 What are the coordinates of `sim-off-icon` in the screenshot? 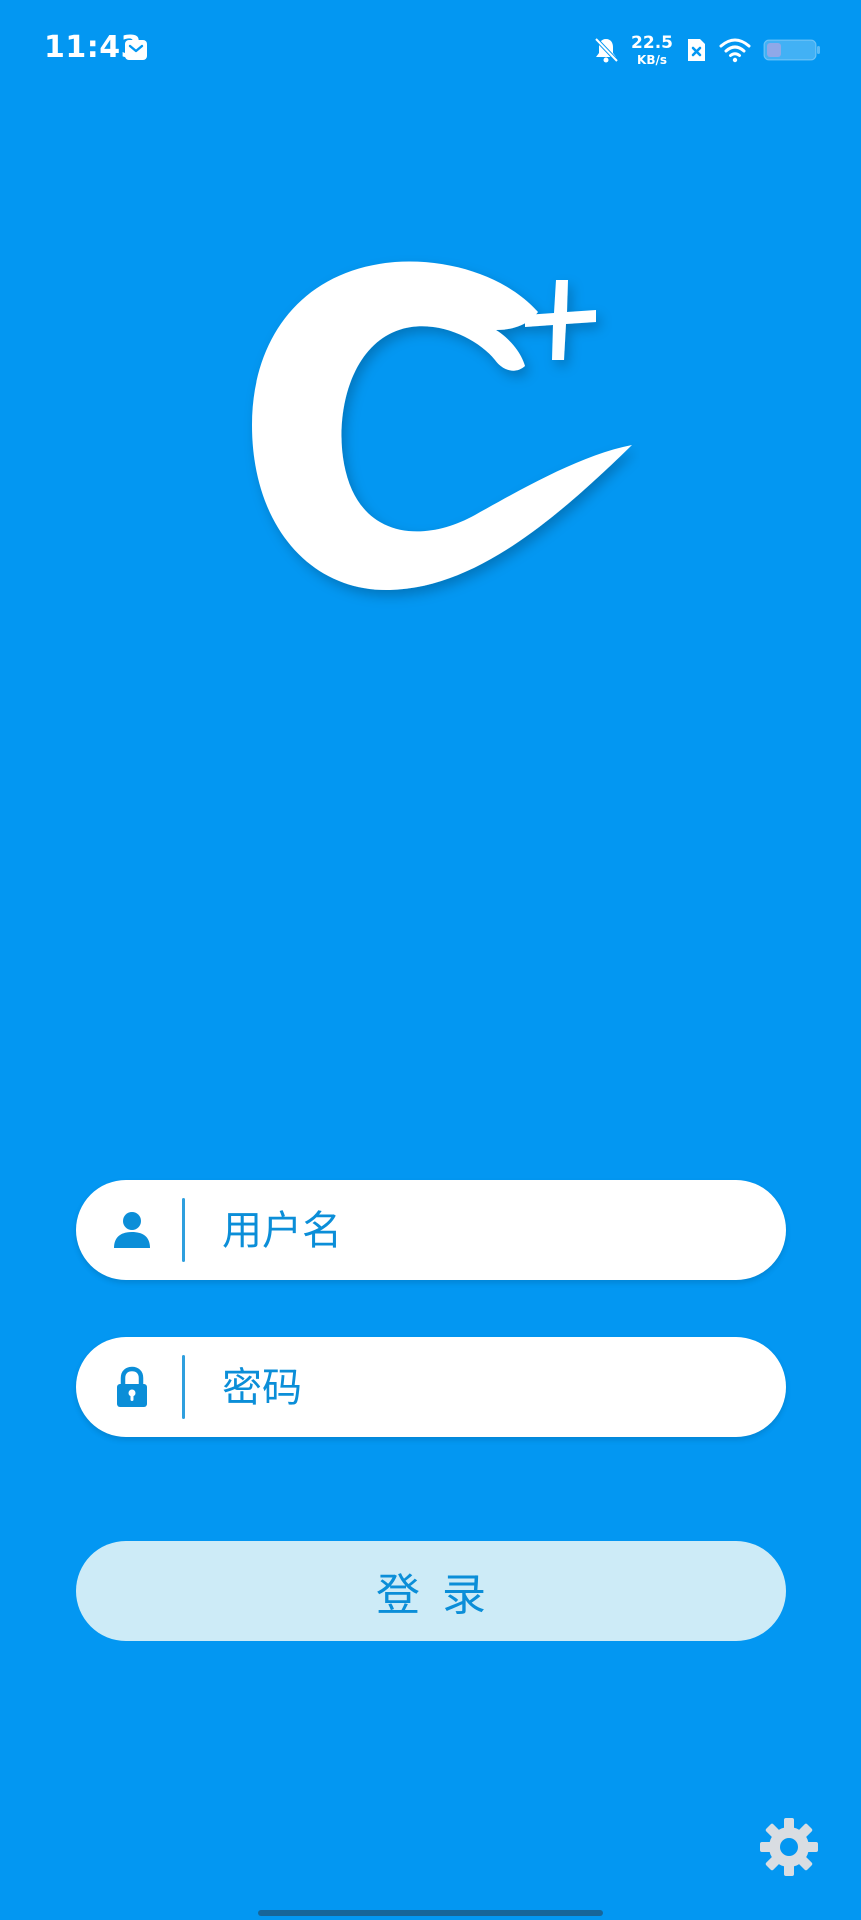 It's located at (696, 50).